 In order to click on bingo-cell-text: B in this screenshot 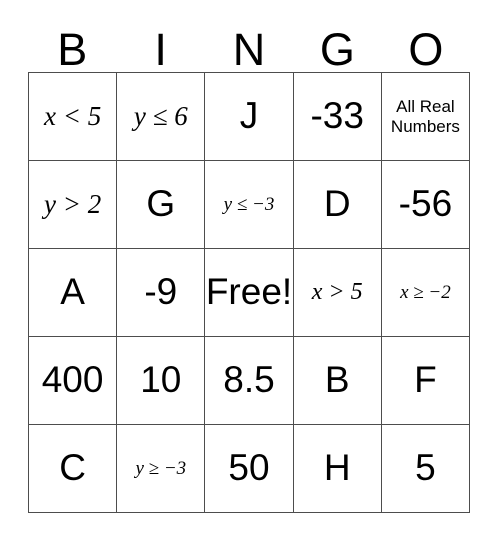, I will do `click(337, 380)`.